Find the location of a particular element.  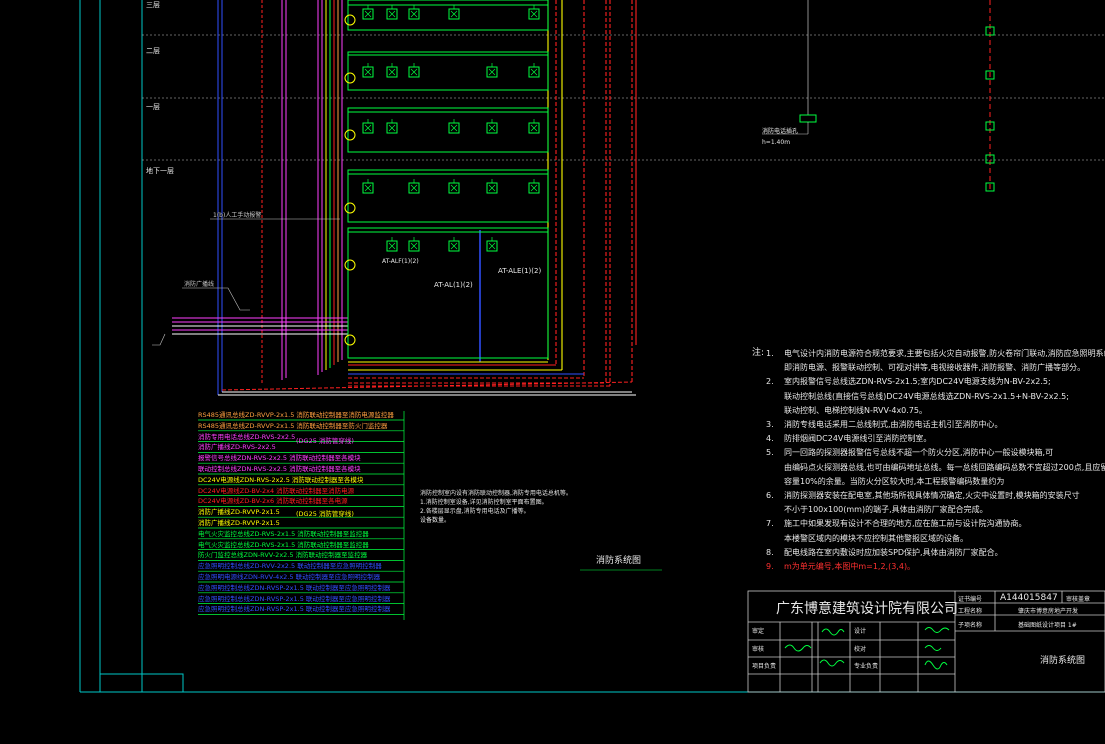

note-number: 3. is located at coordinates (770, 424).